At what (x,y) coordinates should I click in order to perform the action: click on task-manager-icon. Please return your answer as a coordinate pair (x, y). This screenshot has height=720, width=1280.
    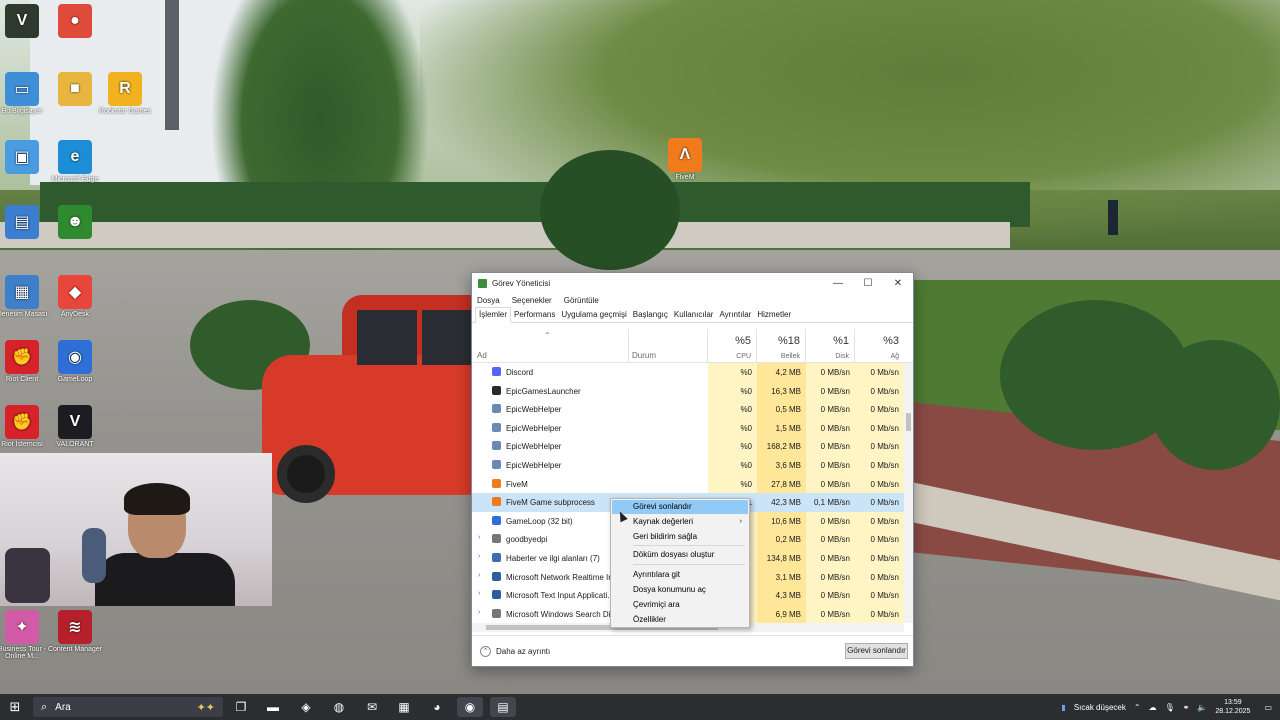
    Looking at the image, I should click on (482, 283).